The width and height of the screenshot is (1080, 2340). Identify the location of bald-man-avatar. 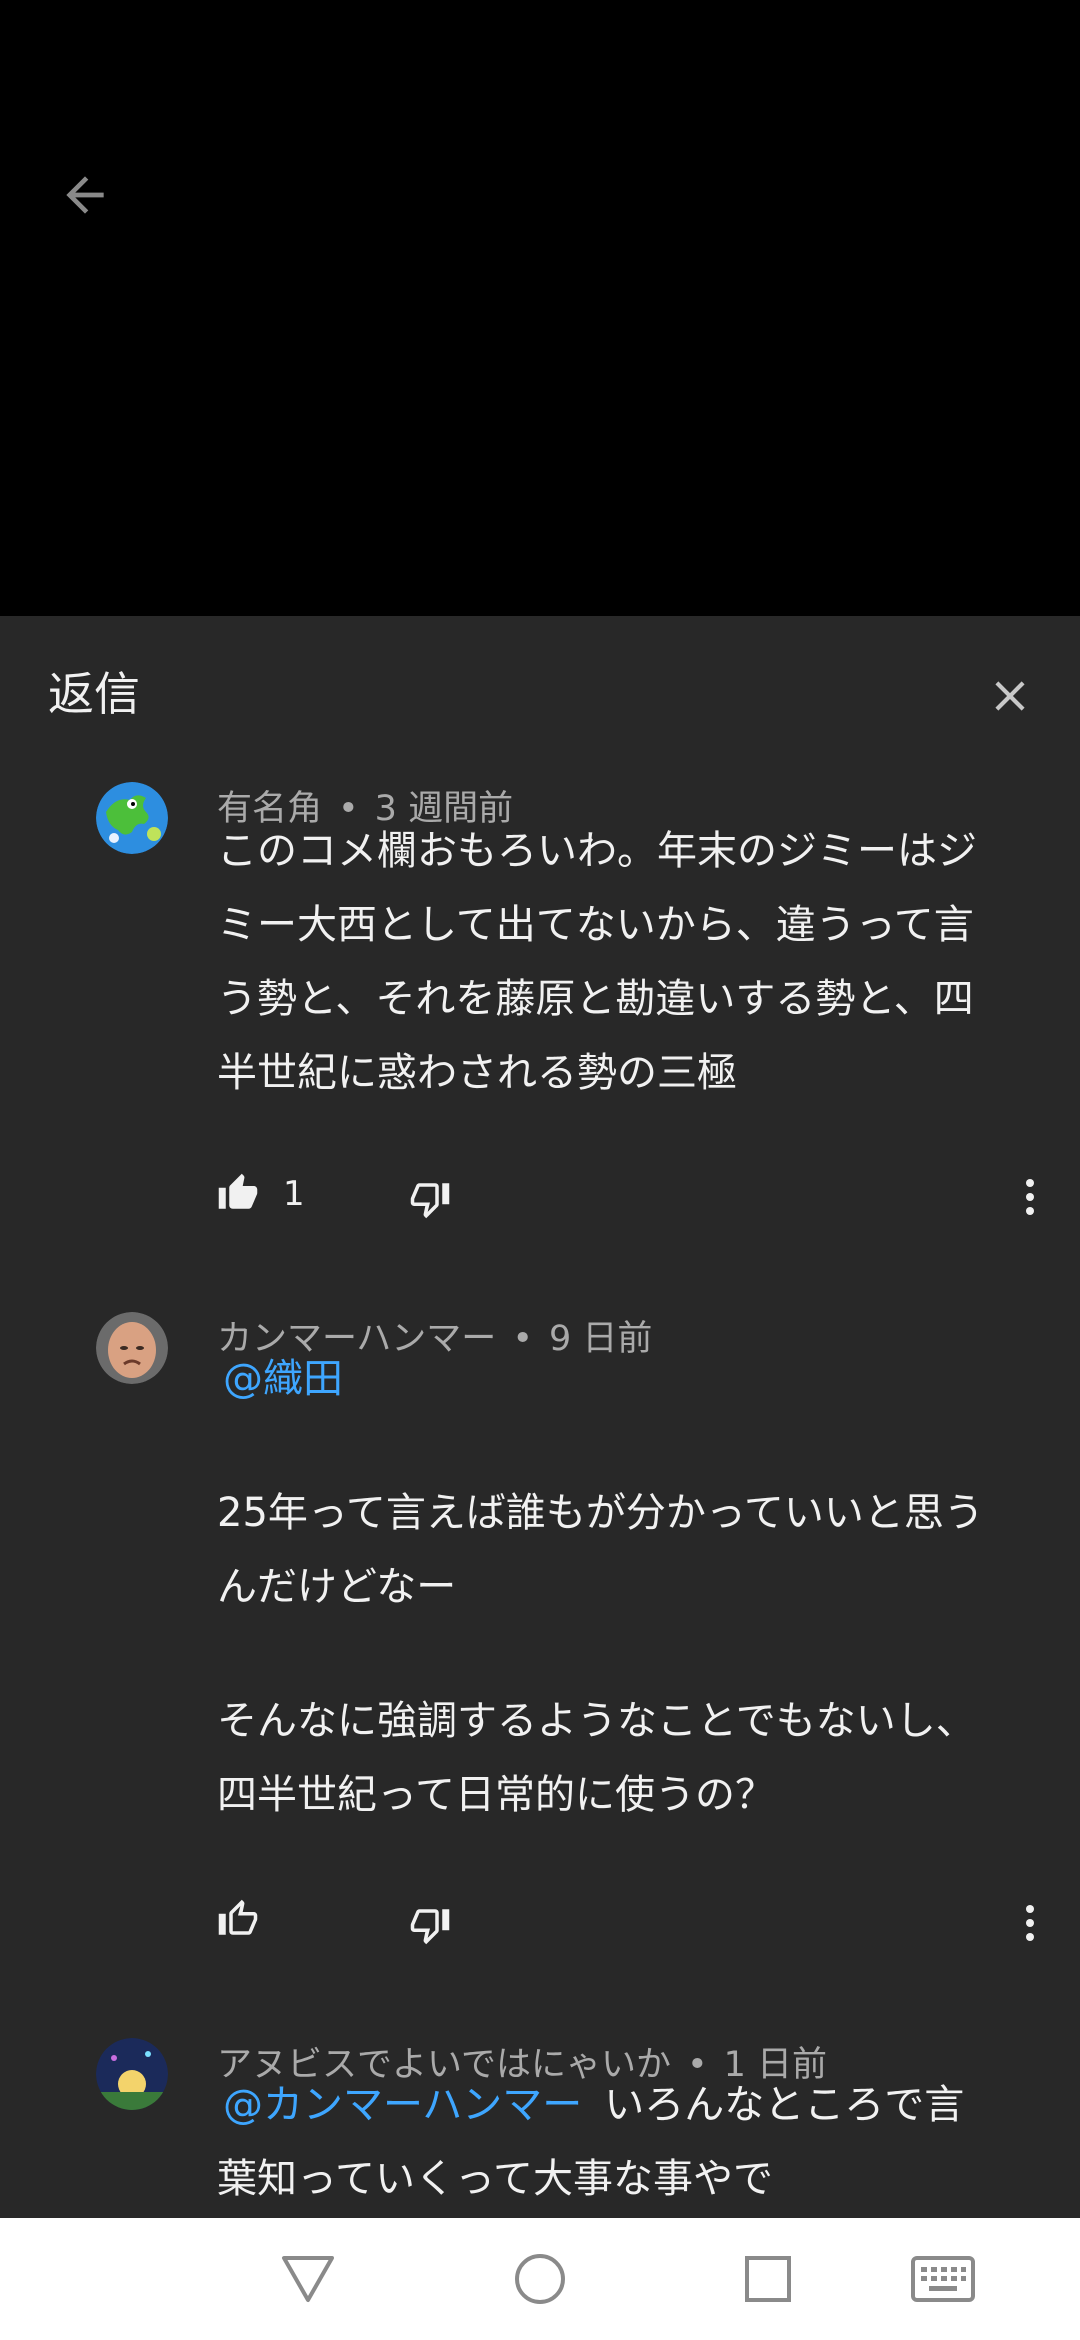
(132, 1348).